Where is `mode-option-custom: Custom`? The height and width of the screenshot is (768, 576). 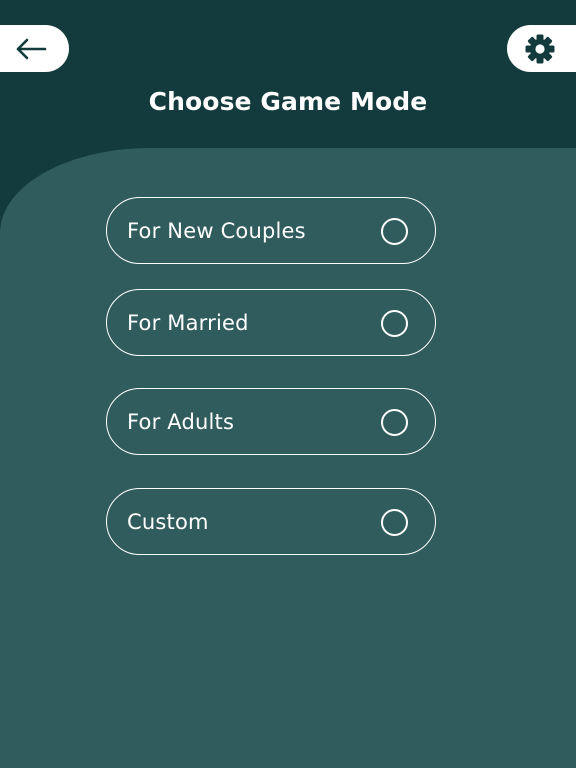
mode-option-custom: Custom is located at coordinates (271, 521).